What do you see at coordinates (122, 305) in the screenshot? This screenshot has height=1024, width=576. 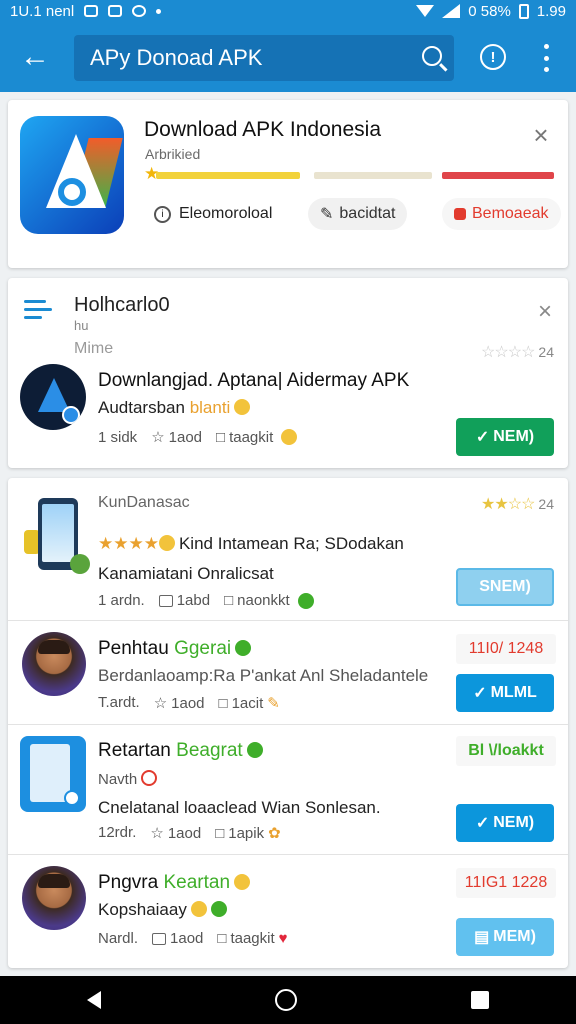 I see `section-title: Holhcarlo0` at bounding box center [122, 305].